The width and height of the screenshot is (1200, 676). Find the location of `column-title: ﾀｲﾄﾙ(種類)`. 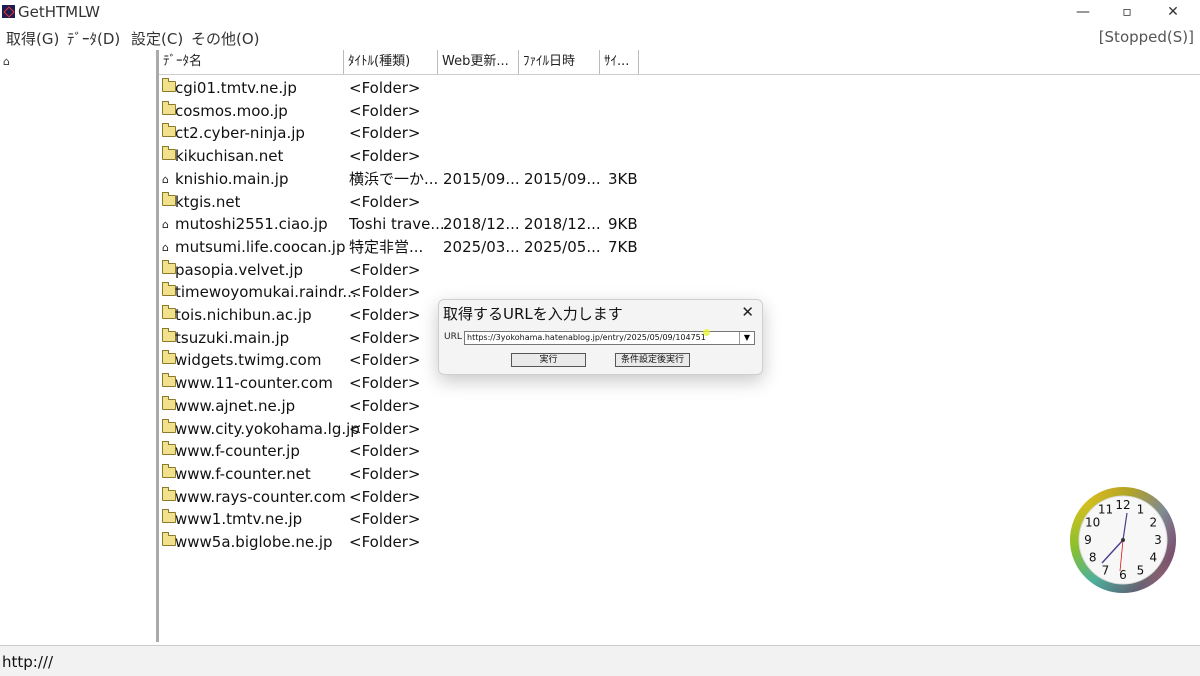

column-title: ﾀｲﾄﾙ(種類) is located at coordinates (391, 62).